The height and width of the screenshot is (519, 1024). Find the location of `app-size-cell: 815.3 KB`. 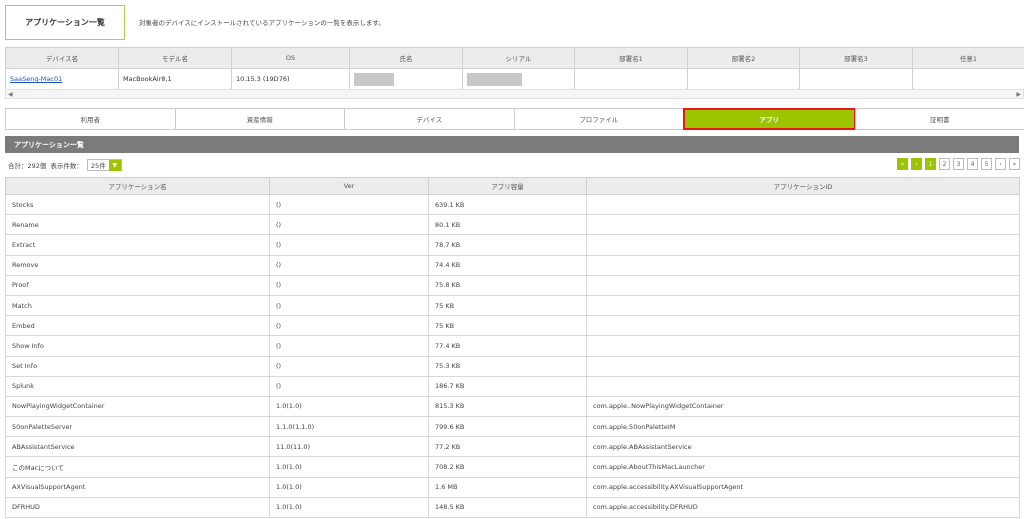

app-size-cell: 815.3 KB is located at coordinates (507, 406).